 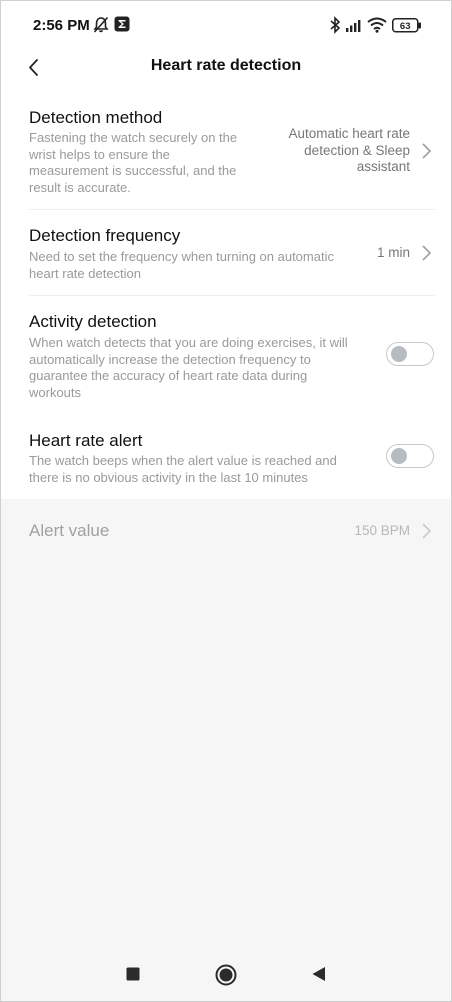 What do you see at coordinates (226, 531) in the screenshot?
I see `alert-value-row: Alert value 150 BPM` at bounding box center [226, 531].